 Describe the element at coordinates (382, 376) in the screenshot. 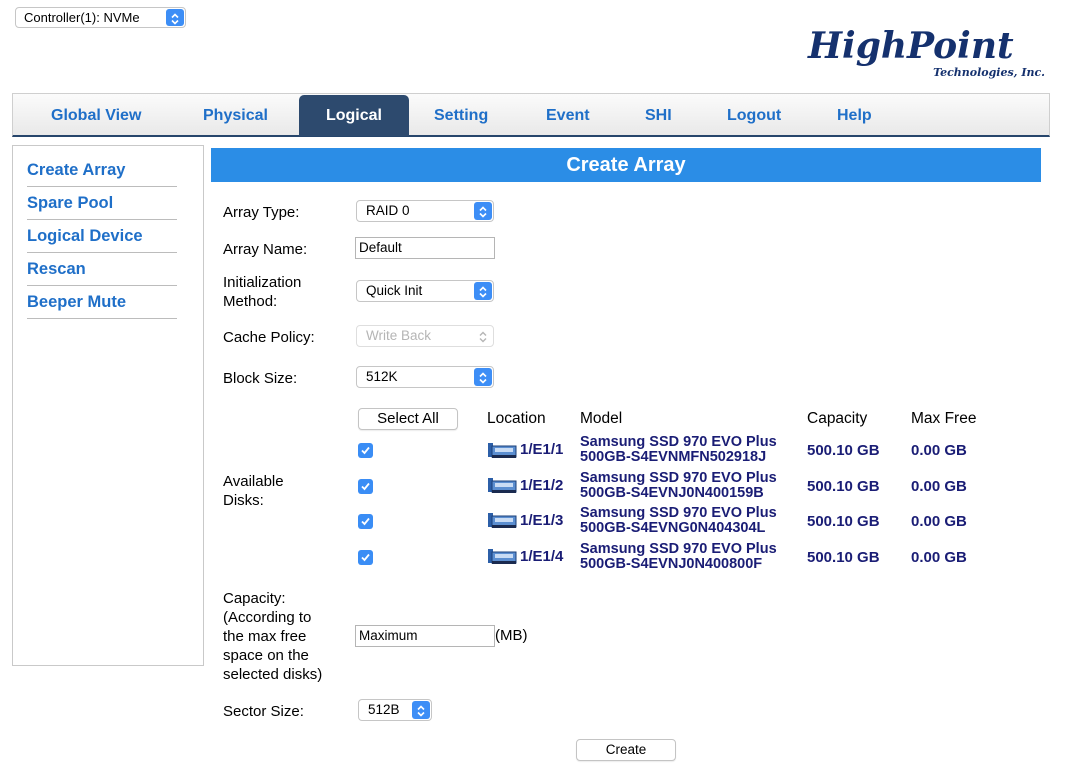

I see `block-size-value: 512K` at that location.